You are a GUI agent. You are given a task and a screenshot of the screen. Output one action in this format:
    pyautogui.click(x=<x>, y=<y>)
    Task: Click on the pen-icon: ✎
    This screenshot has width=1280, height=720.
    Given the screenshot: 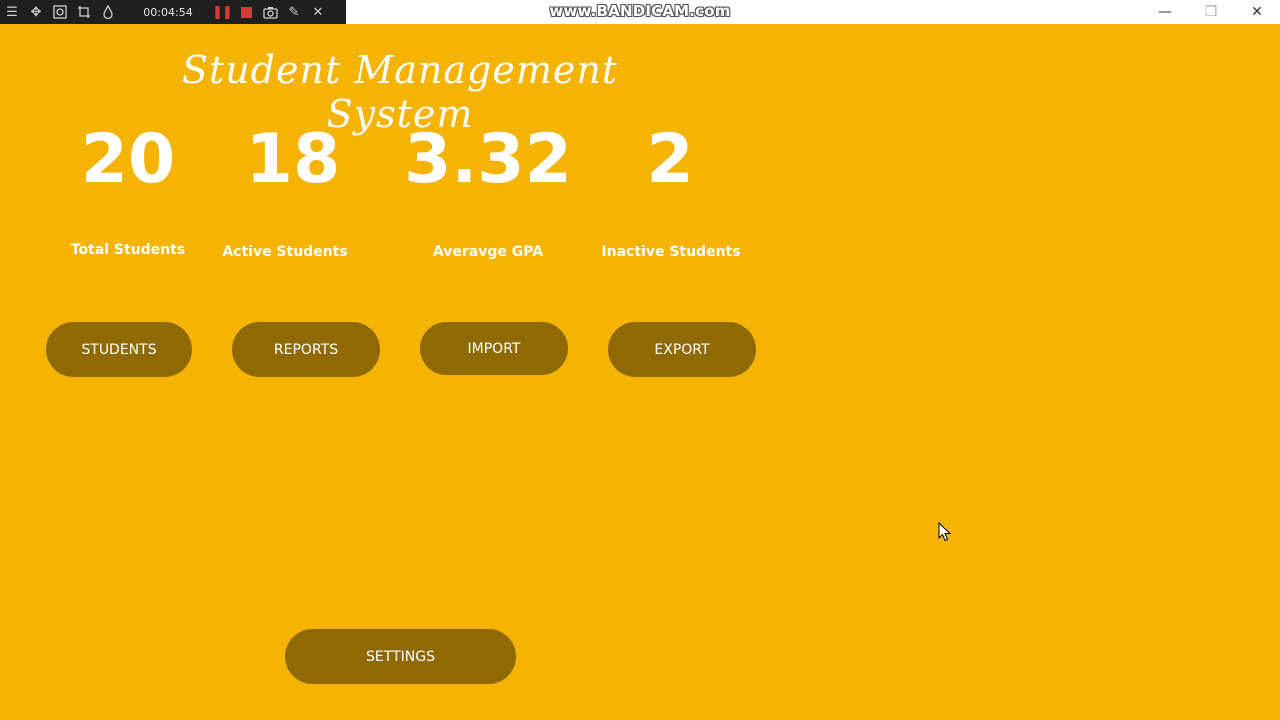 What is the action you would take?
    pyautogui.click(x=294, y=12)
    